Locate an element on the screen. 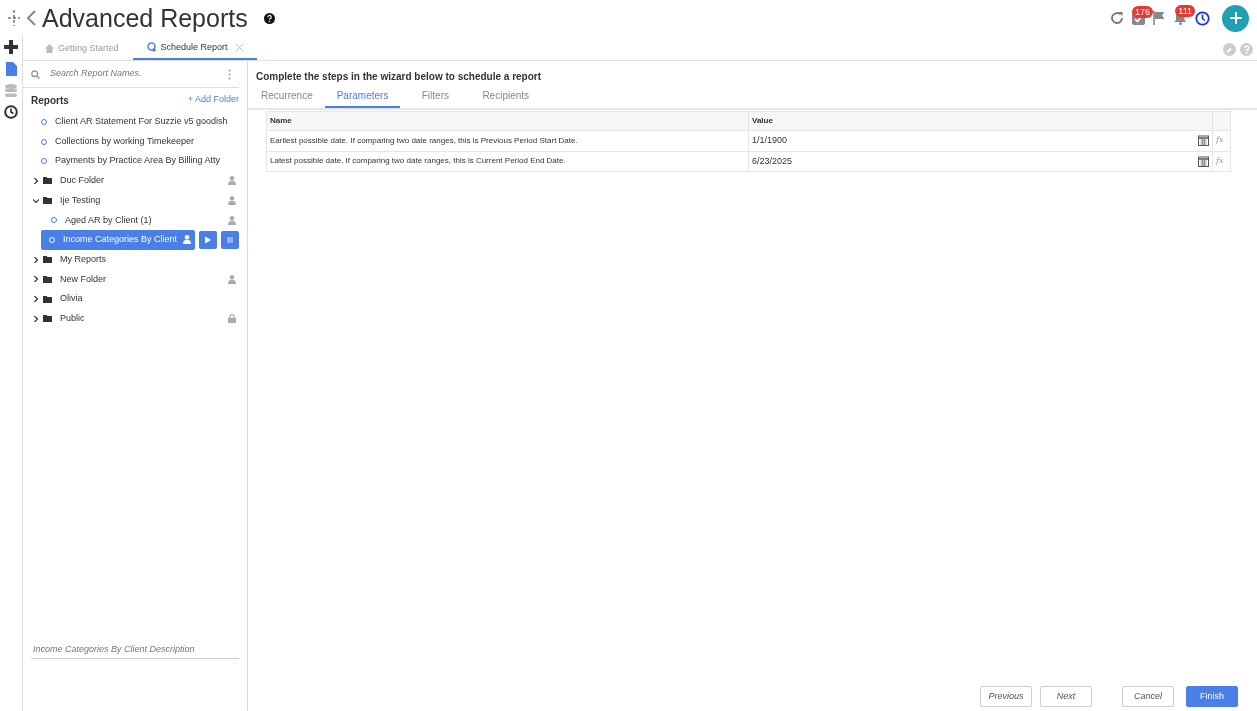 The height and width of the screenshot is (711, 1257). menu-button is located at coordinates (230, 239).